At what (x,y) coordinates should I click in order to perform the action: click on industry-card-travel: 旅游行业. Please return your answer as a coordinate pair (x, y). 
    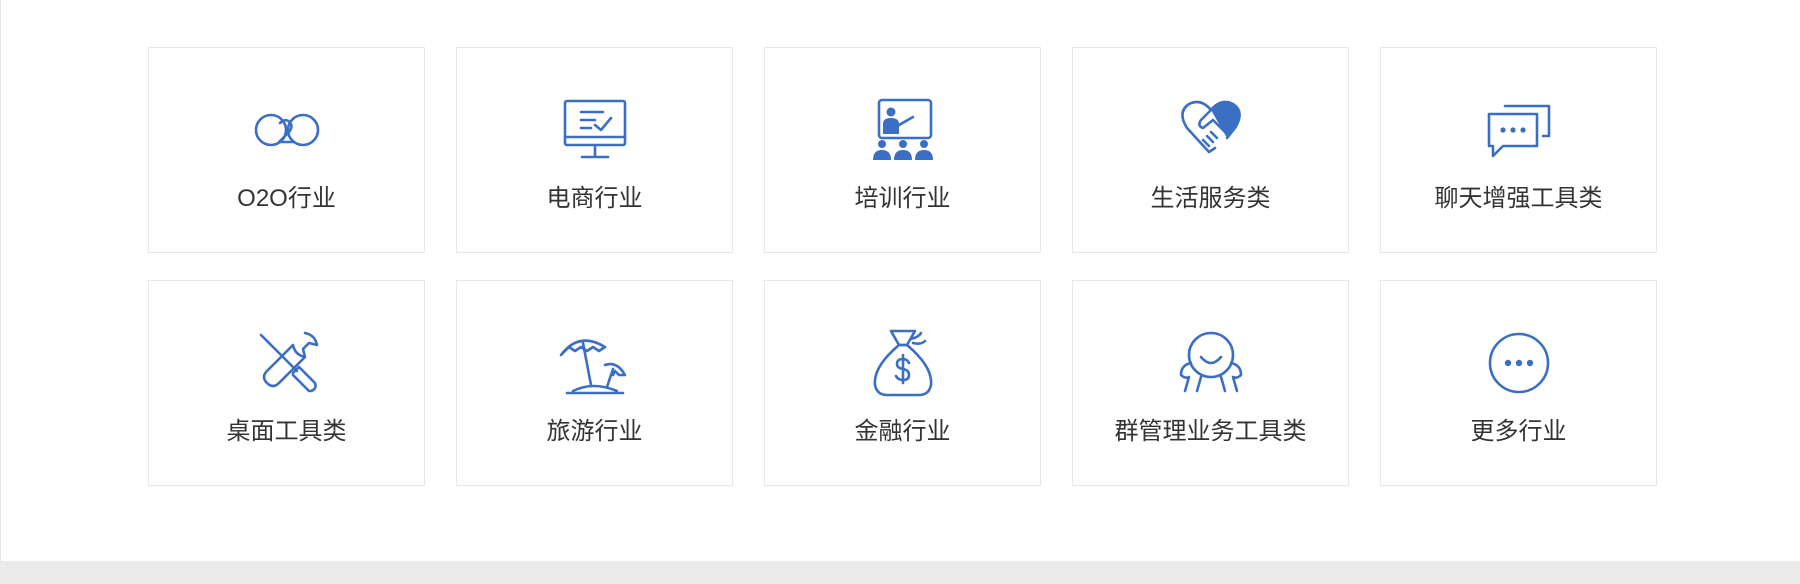
    Looking at the image, I should click on (594, 383).